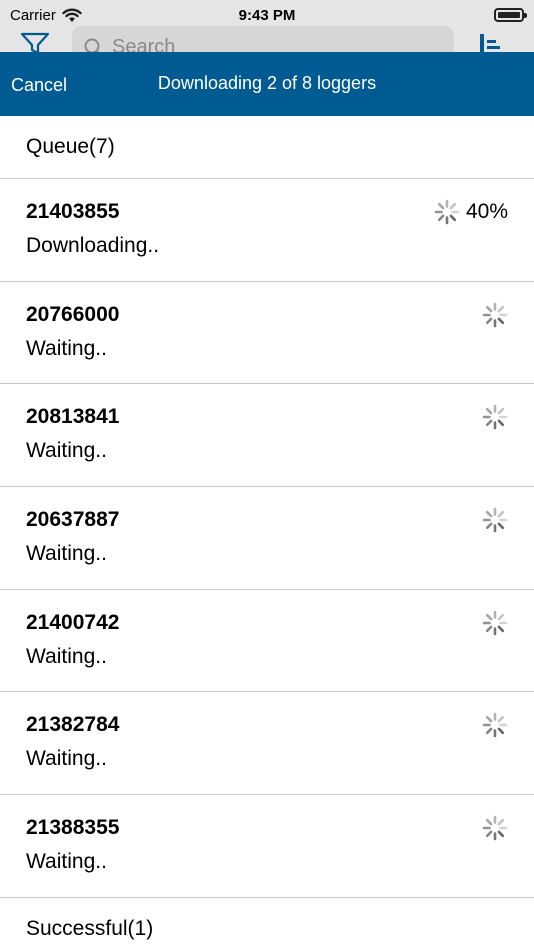 The image size is (534, 950). Describe the element at coordinates (267, 147) in the screenshot. I see `queue-section-header: Queue(7)` at that location.